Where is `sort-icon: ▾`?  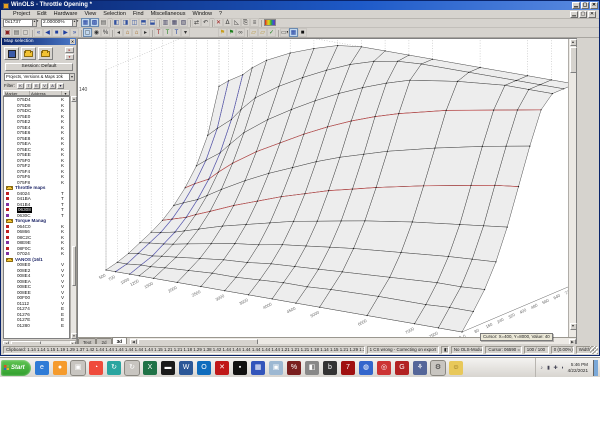
sort-icon: ▾ is located at coordinates (65, 93).